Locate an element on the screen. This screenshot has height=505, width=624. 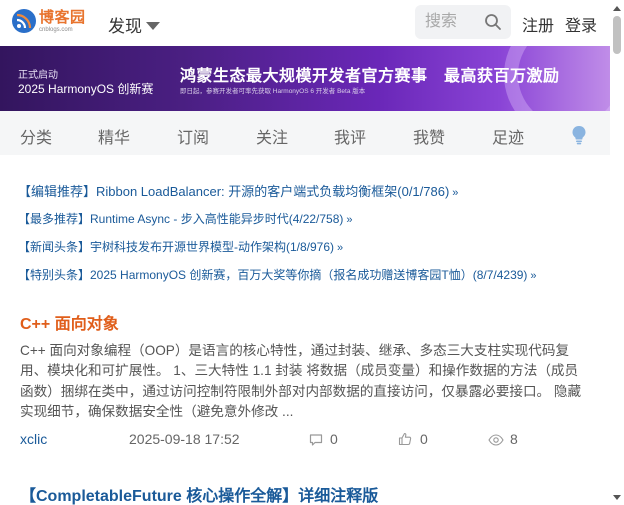
search-icon is located at coordinates (493, 22).